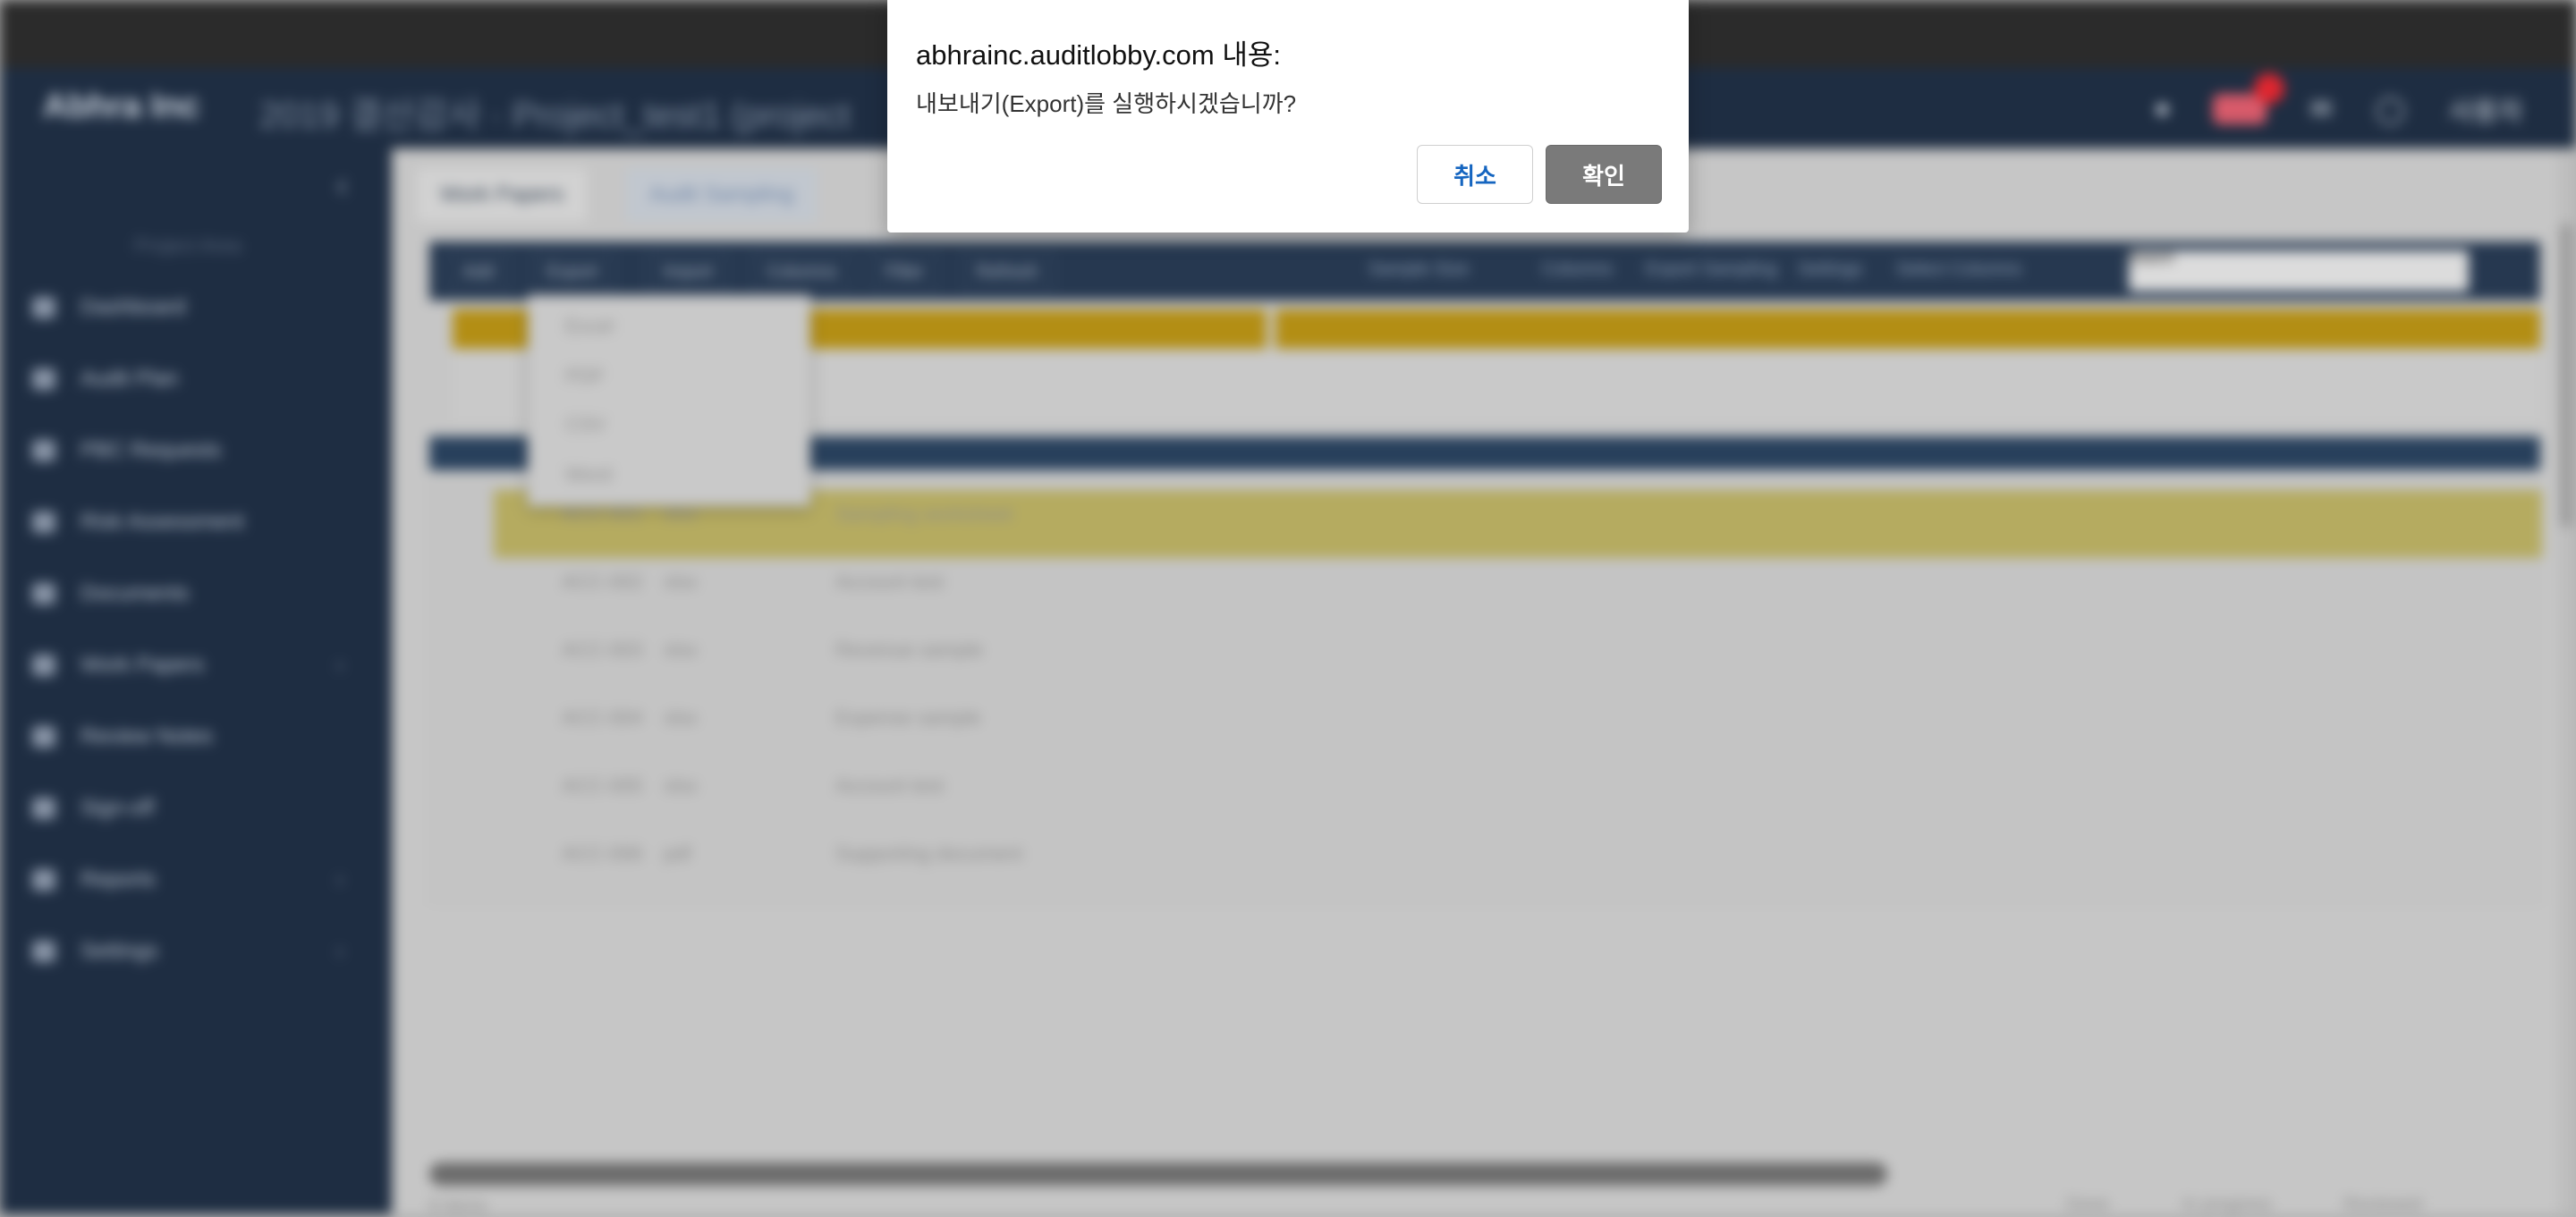 Image resolution: width=2576 pixels, height=1217 pixels. I want to click on tab-audit-sampling: Audit Sampling, so click(722, 195).